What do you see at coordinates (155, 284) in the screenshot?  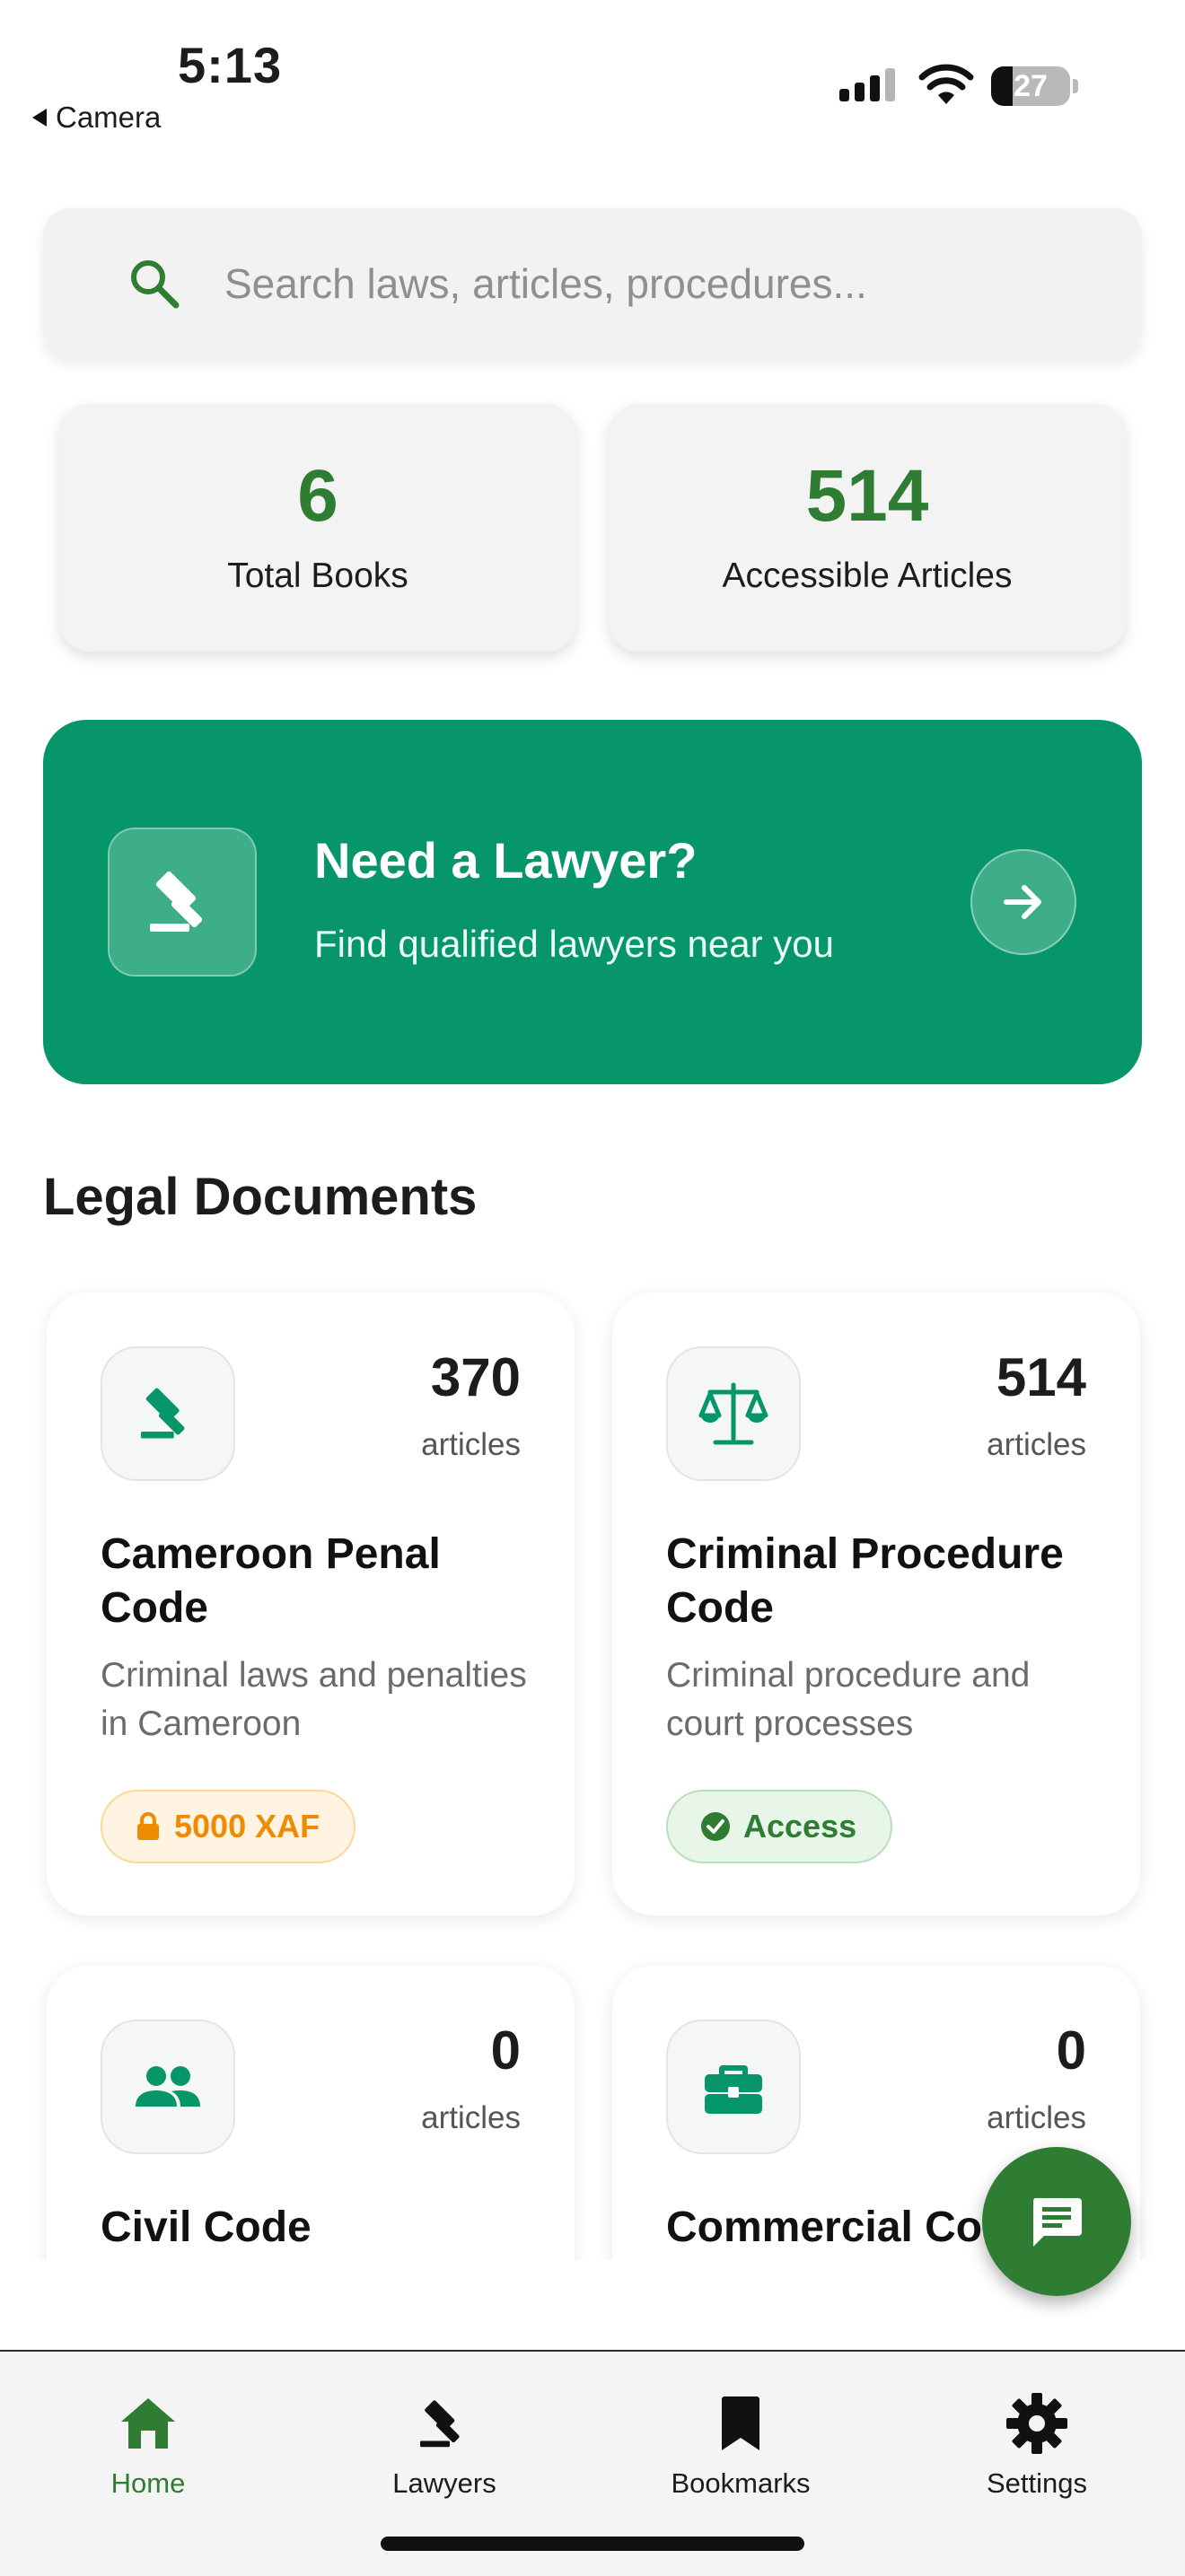 I see `search-icon` at bounding box center [155, 284].